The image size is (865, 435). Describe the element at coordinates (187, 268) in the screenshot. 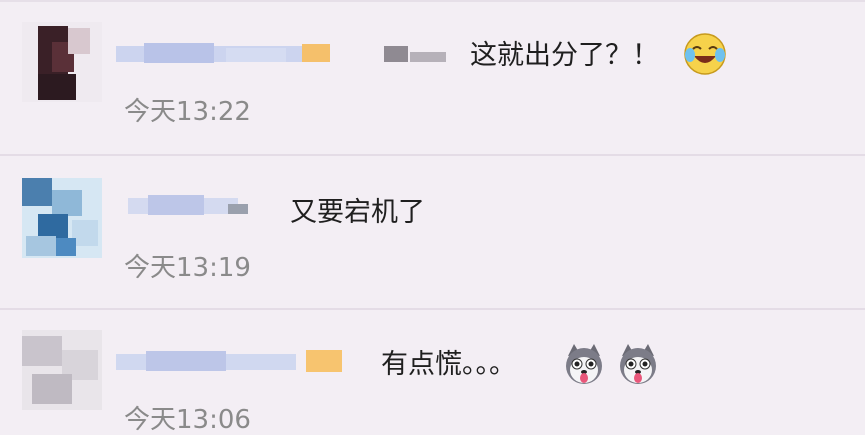

I see `comment-time: 今天13:19` at that location.